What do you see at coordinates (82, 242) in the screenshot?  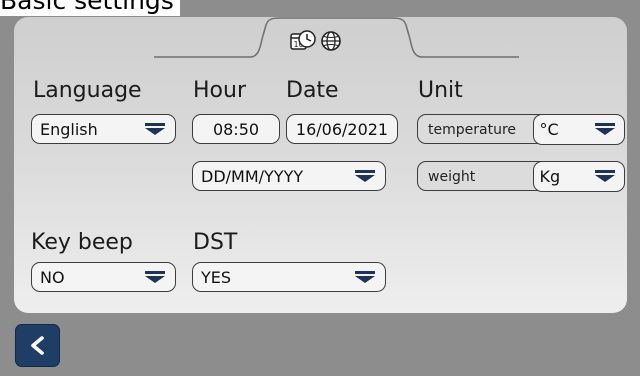 I see `key-beep-label: Key beep` at bounding box center [82, 242].